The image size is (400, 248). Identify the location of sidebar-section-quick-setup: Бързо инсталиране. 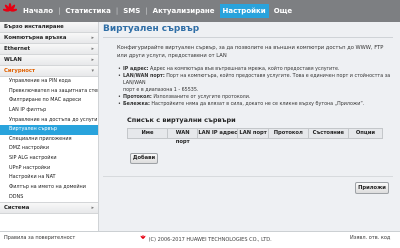
(49, 27).